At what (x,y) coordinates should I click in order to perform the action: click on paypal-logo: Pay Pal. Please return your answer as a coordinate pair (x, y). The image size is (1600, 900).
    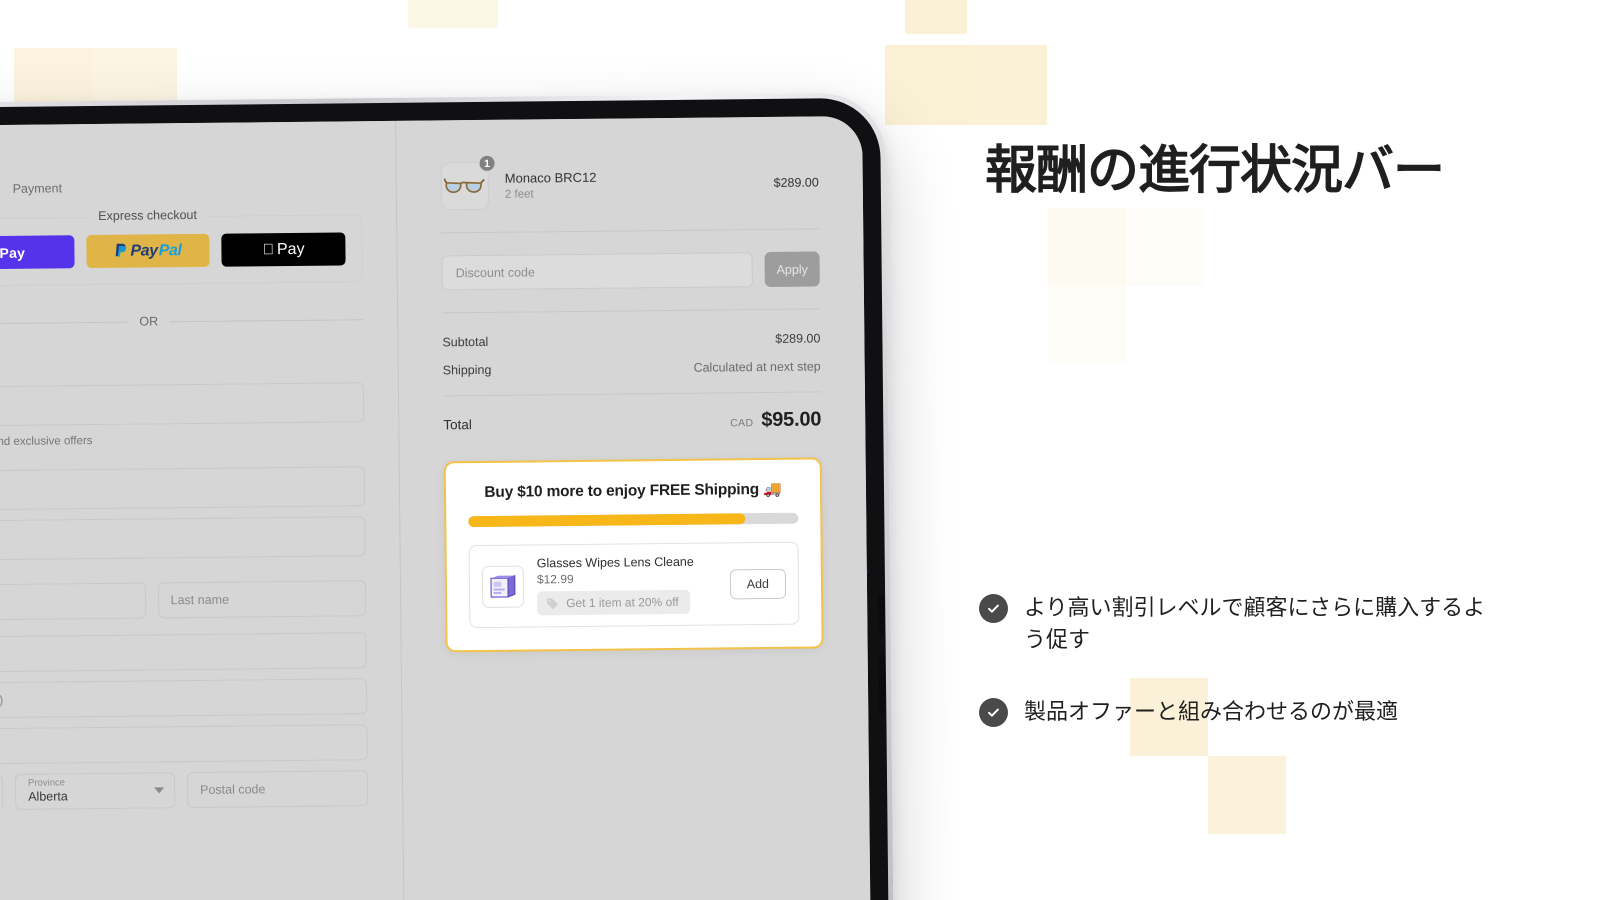
    Looking at the image, I should click on (148, 251).